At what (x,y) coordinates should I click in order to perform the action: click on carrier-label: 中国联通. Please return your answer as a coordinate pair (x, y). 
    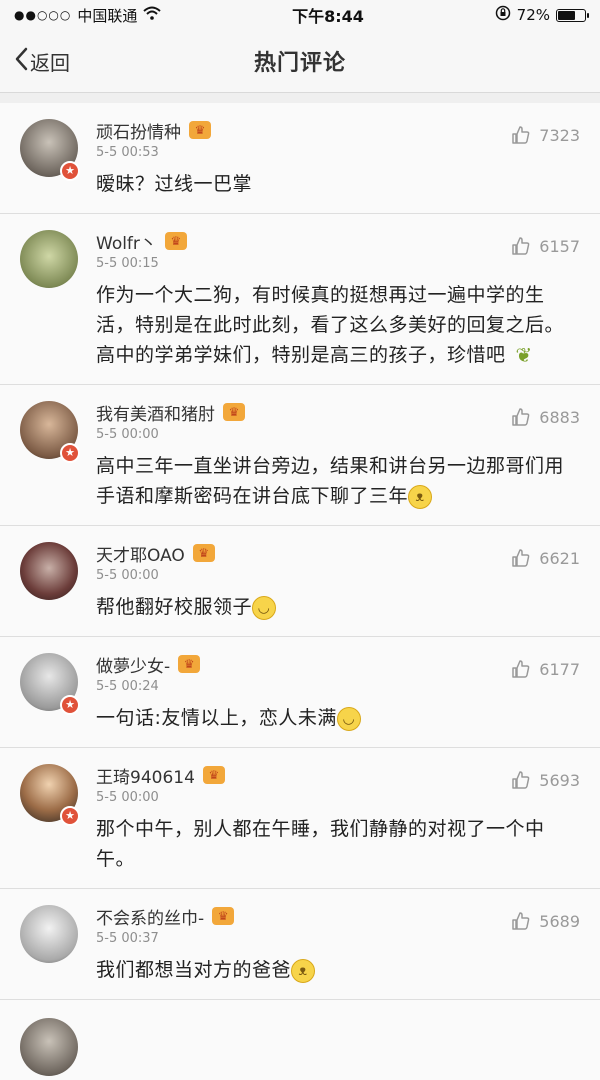
    Looking at the image, I should click on (107, 15).